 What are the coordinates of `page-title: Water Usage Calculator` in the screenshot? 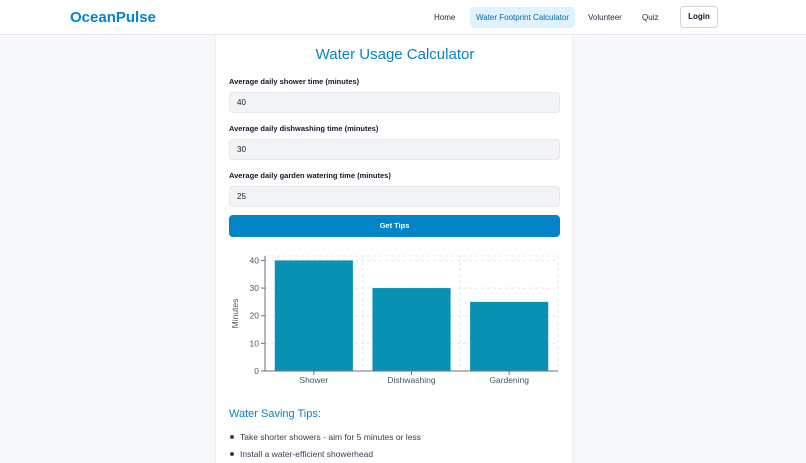 It's located at (395, 54).